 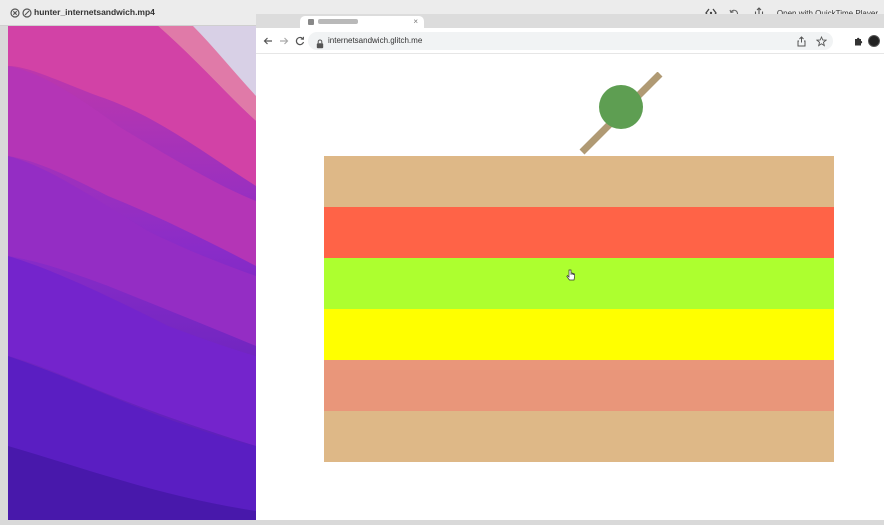 What do you see at coordinates (338, 21) in the screenshot?
I see `tab-title-blurred` at bounding box center [338, 21].